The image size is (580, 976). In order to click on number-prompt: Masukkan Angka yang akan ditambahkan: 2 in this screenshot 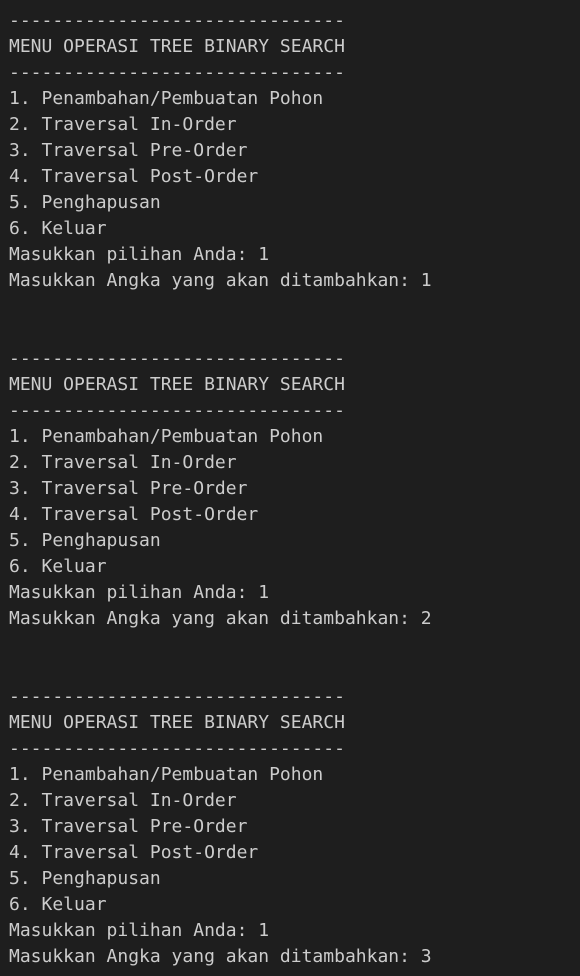, I will do `click(220, 618)`.